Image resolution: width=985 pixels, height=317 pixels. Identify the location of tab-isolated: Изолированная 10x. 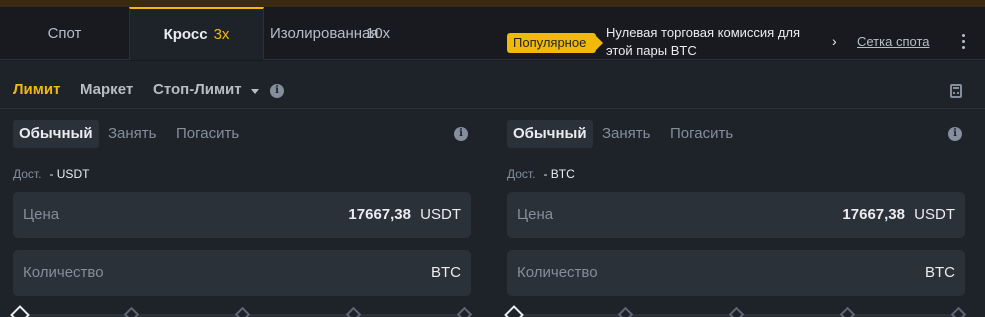
(345, 33).